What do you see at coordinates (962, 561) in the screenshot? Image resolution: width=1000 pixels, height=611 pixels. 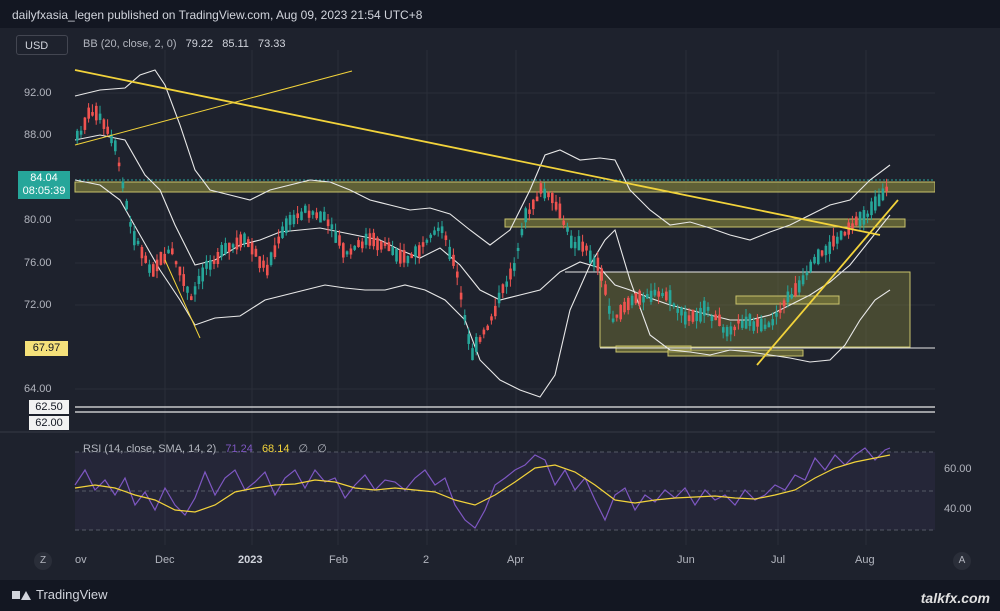 I see `time-axis-right-button: A` at bounding box center [962, 561].